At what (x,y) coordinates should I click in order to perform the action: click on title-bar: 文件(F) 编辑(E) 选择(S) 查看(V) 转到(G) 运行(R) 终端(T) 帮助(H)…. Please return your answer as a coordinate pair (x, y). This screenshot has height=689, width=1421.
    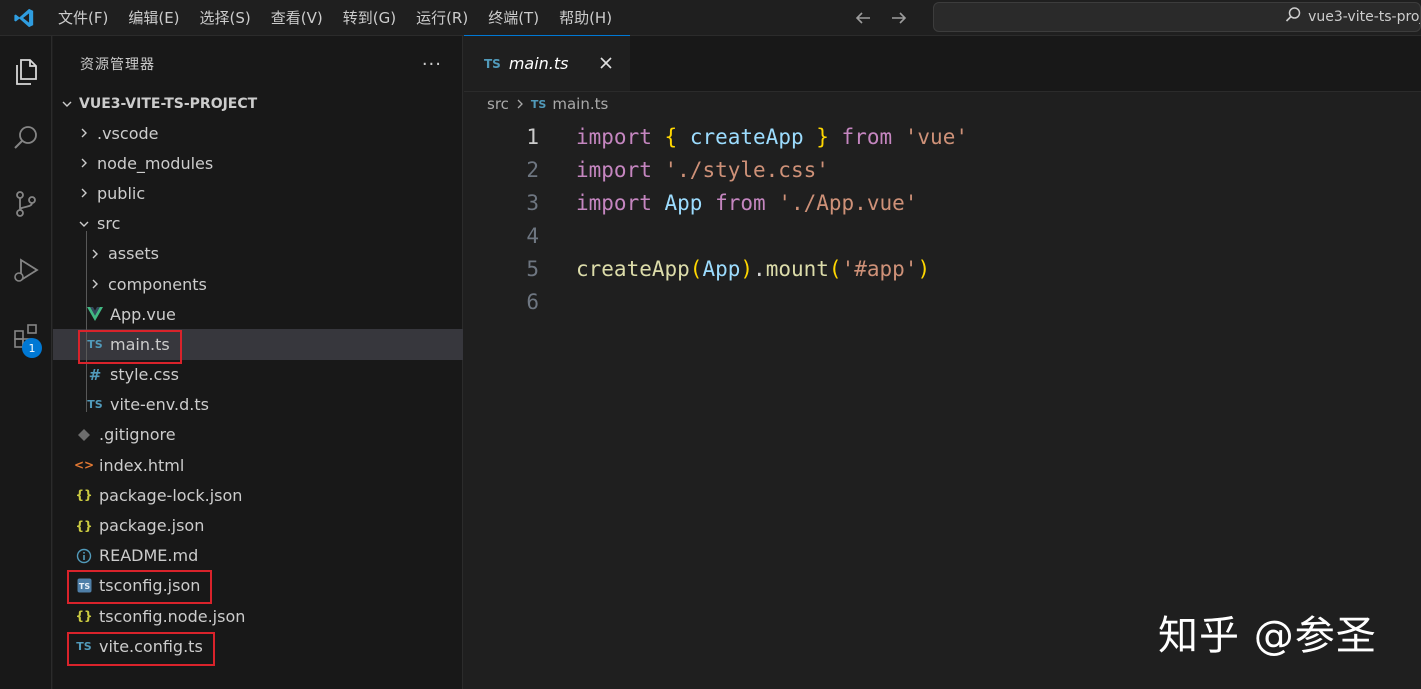
    Looking at the image, I should click on (710, 18).